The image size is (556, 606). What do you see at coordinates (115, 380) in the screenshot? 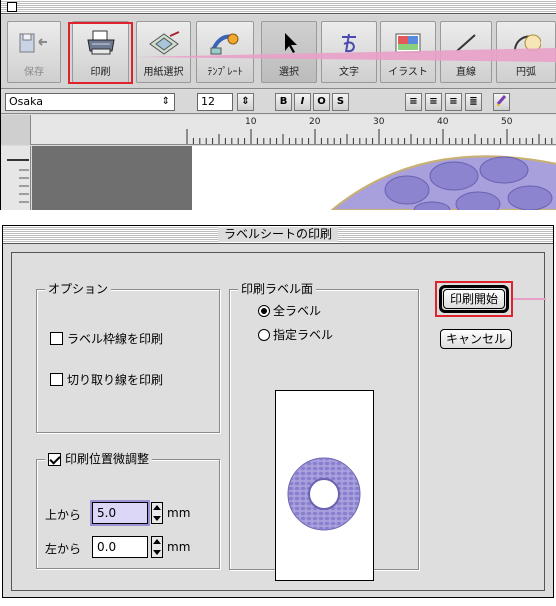
I see `print-cutline-label: 切り取り線を印刷` at bounding box center [115, 380].